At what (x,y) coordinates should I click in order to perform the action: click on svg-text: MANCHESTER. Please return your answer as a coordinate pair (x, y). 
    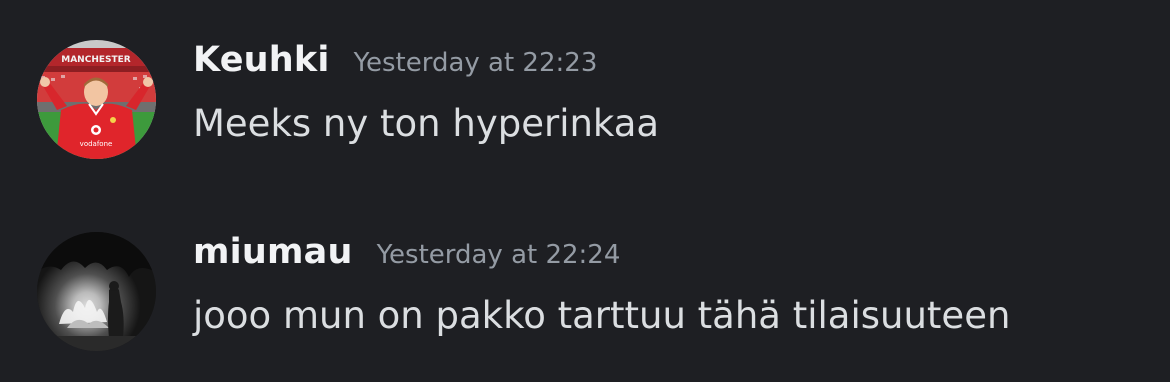
    Looking at the image, I should click on (96, 60).